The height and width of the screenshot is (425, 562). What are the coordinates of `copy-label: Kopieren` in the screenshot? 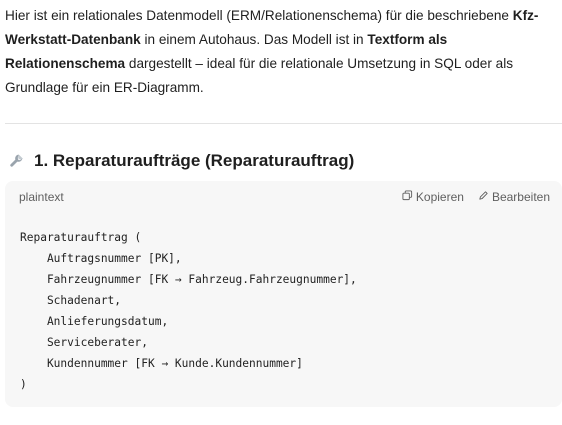 It's located at (439, 197).